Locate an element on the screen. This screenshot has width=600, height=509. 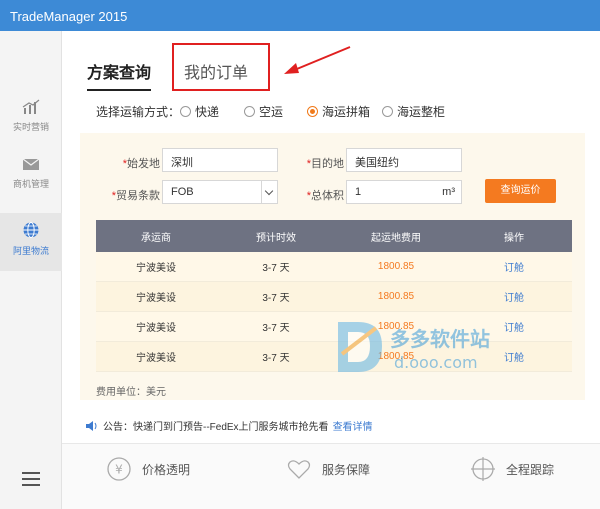
chevron-down-icon is located at coordinates (269, 192).